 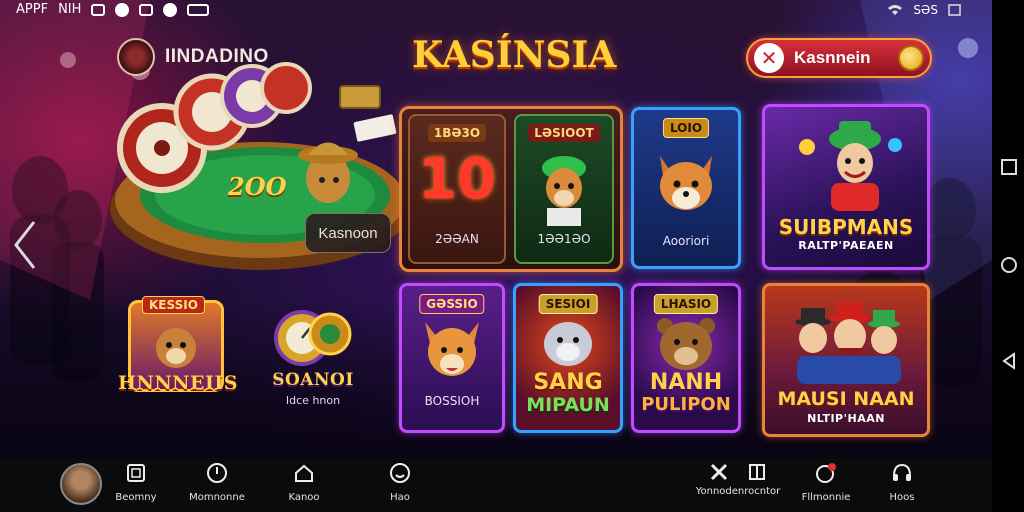 What do you see at coordinates (686, 404) in the screenshot?
I see `tile-subtitle: PULIPON` at bounding box center [686, 404].